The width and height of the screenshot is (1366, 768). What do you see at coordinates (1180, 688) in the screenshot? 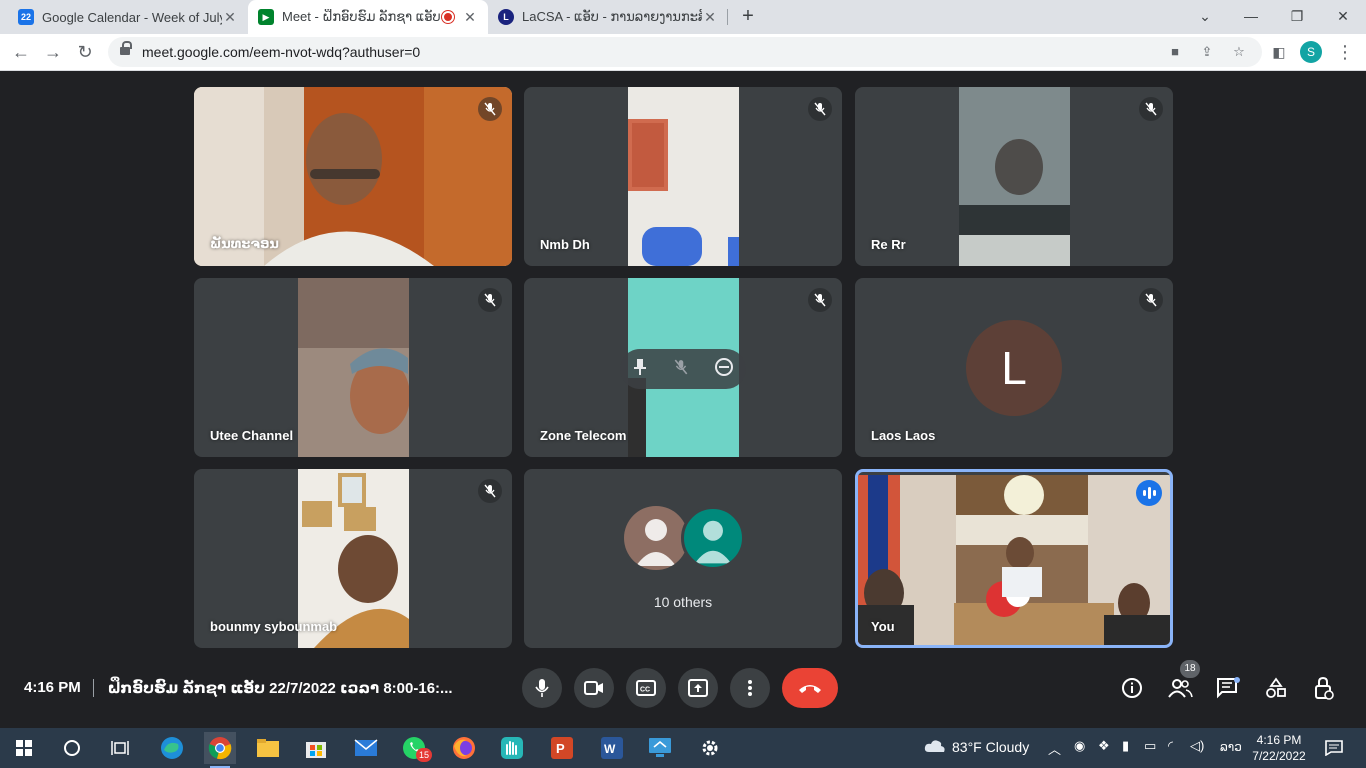
I see `people-button` at bounding box center [1180, 688].